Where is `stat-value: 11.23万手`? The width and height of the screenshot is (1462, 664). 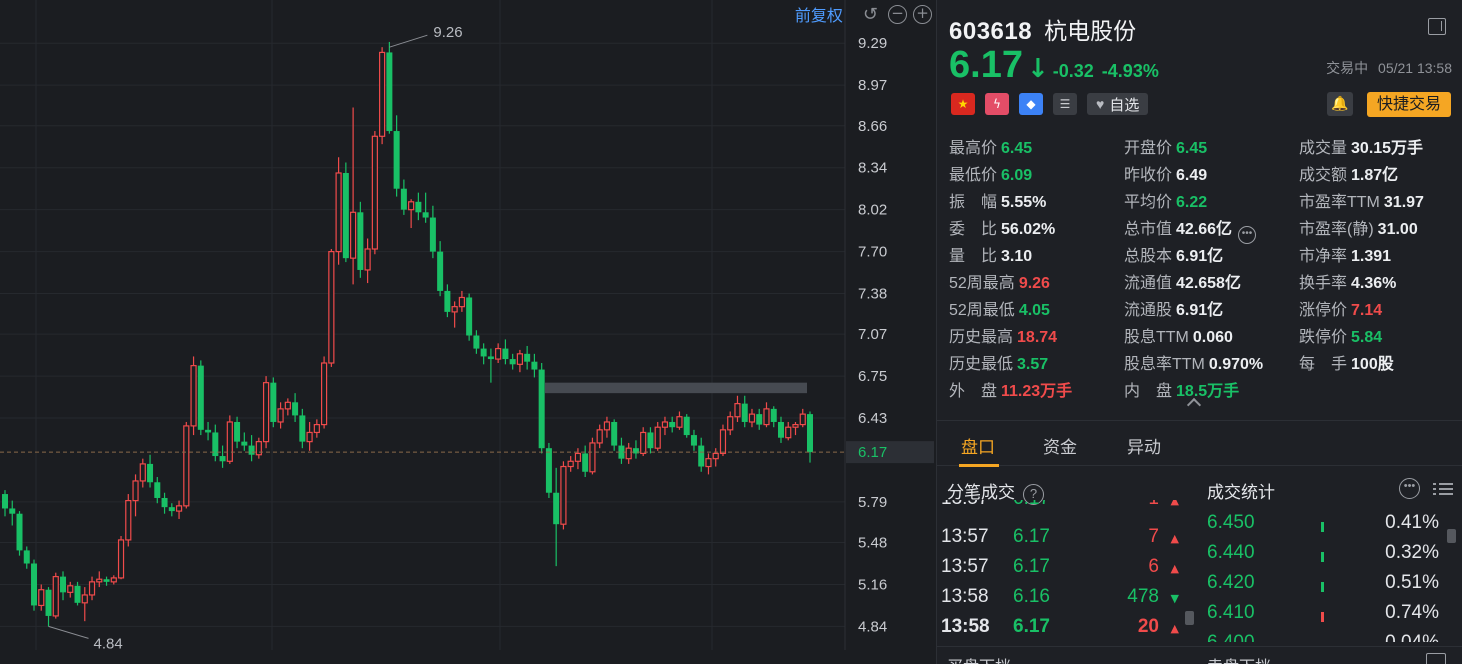
stat-value: 11.23万手 is located at coordinates (1037, 391).